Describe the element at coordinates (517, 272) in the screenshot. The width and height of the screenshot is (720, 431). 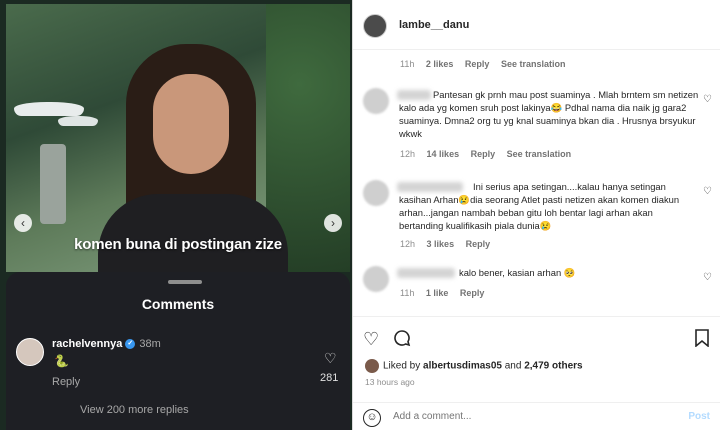
I see `comment-text: kalo bener, kasian arhan 🥺` at that location.